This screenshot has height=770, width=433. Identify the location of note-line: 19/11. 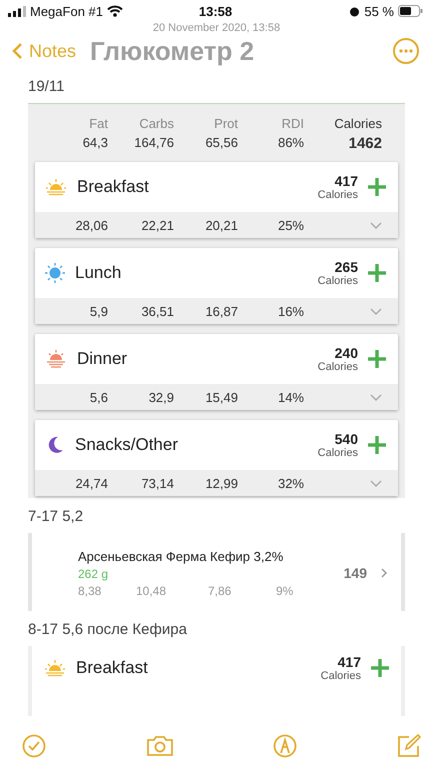
(47, 87).